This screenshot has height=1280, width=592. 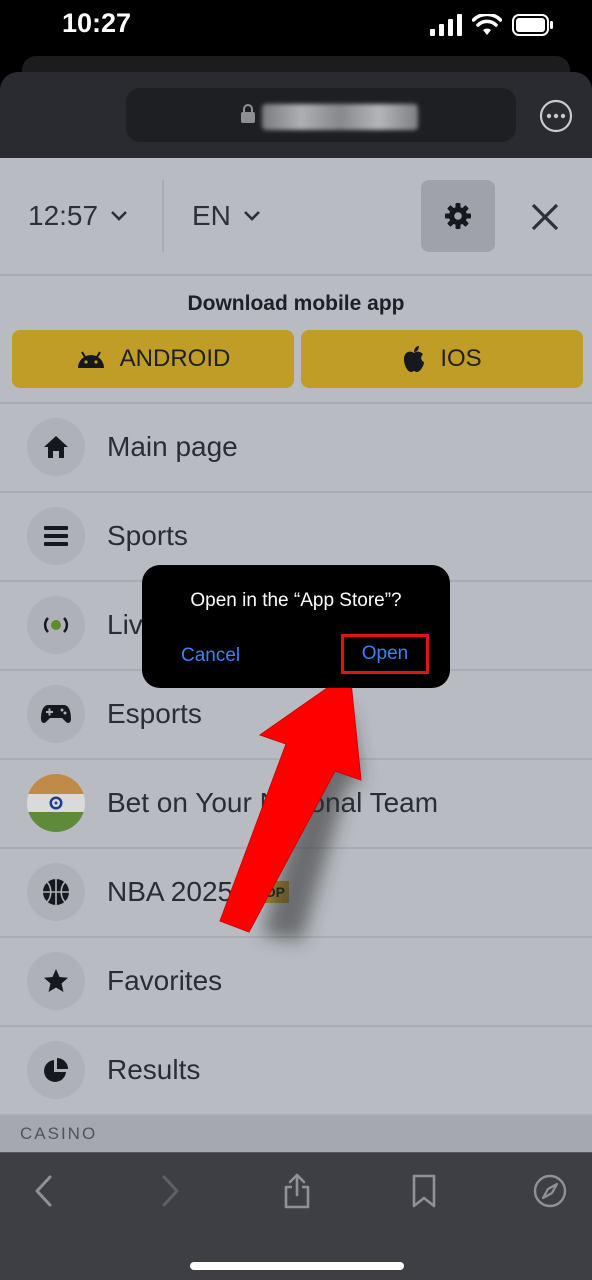 What do you see at coordinates (296, 448) in the screenshot?
I see `menu-item-main-page: Main page` at bounding box center [296, 448].